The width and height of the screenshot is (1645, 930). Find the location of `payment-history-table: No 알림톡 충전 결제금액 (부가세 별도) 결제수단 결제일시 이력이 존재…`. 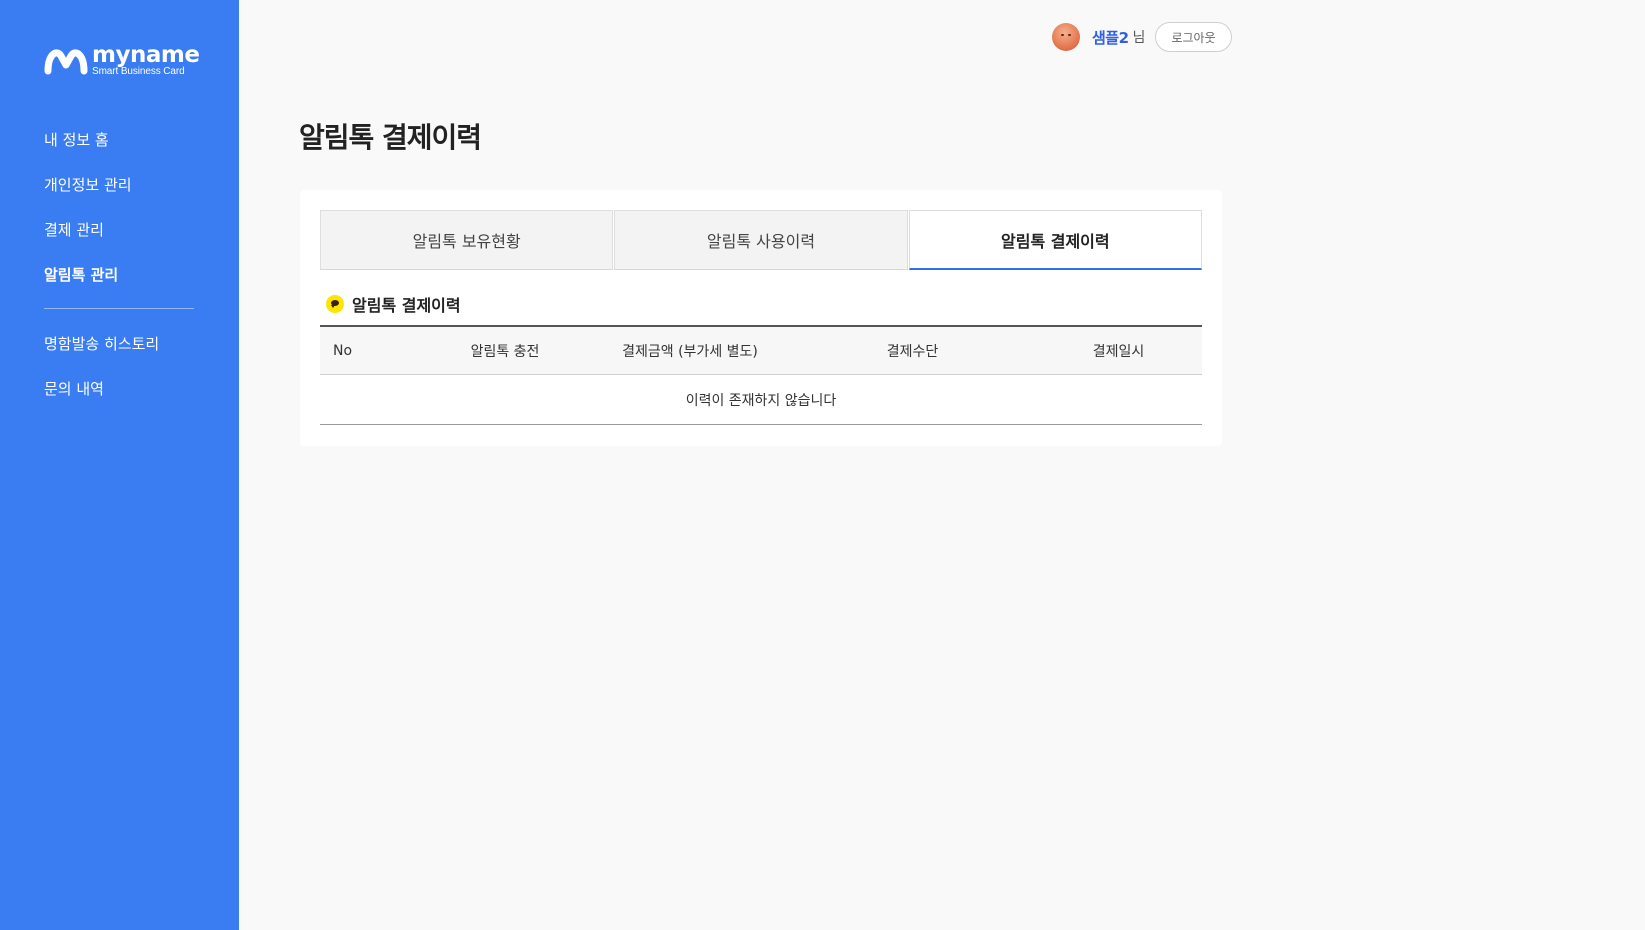

payment-history-table: No 알림톡 충전 결제금액 (부가세 별도) 결제수단 결제일시 이력이 존재… is located at coordinates (761, 375).